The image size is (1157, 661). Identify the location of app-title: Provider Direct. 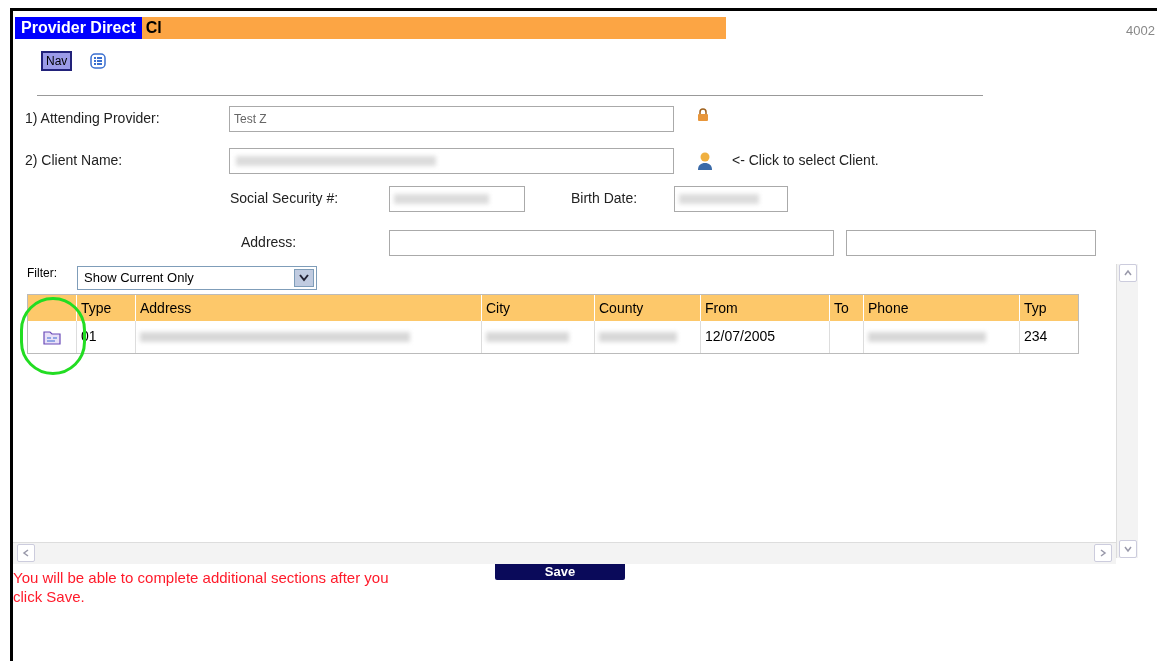
(78, 28).